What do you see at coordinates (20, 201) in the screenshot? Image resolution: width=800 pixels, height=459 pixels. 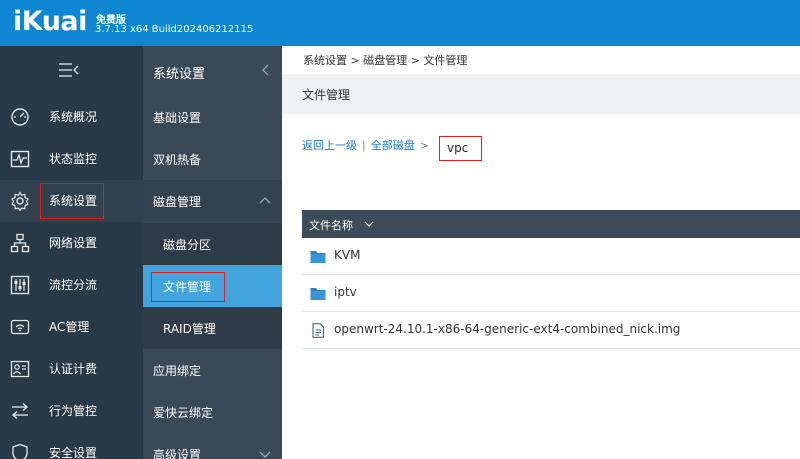 I see `gear-icon` at bounding box center [20, 201].